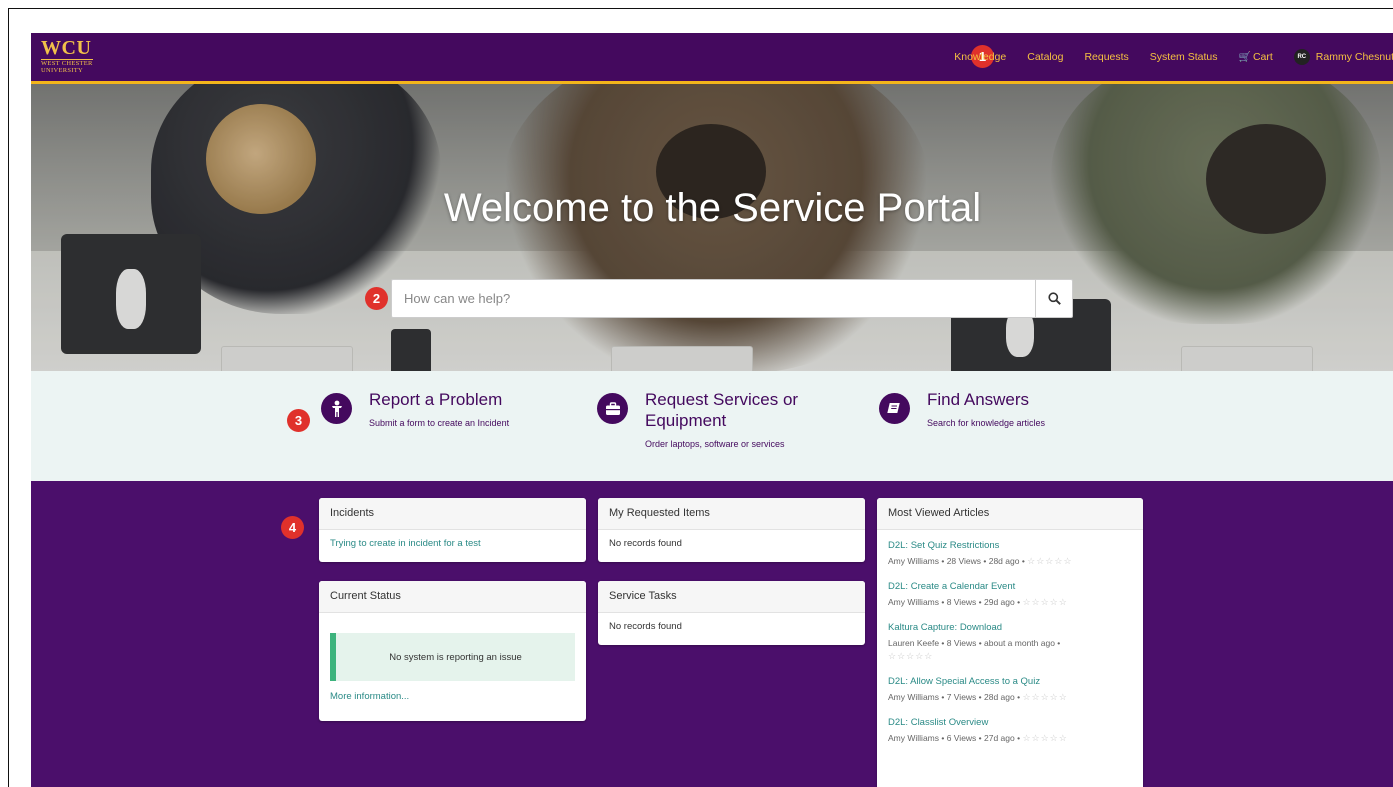 The height and width of the screenshot is (787, 1393). I want to click on article-link: Kaltura Capture: Download, so click(1010, 627).